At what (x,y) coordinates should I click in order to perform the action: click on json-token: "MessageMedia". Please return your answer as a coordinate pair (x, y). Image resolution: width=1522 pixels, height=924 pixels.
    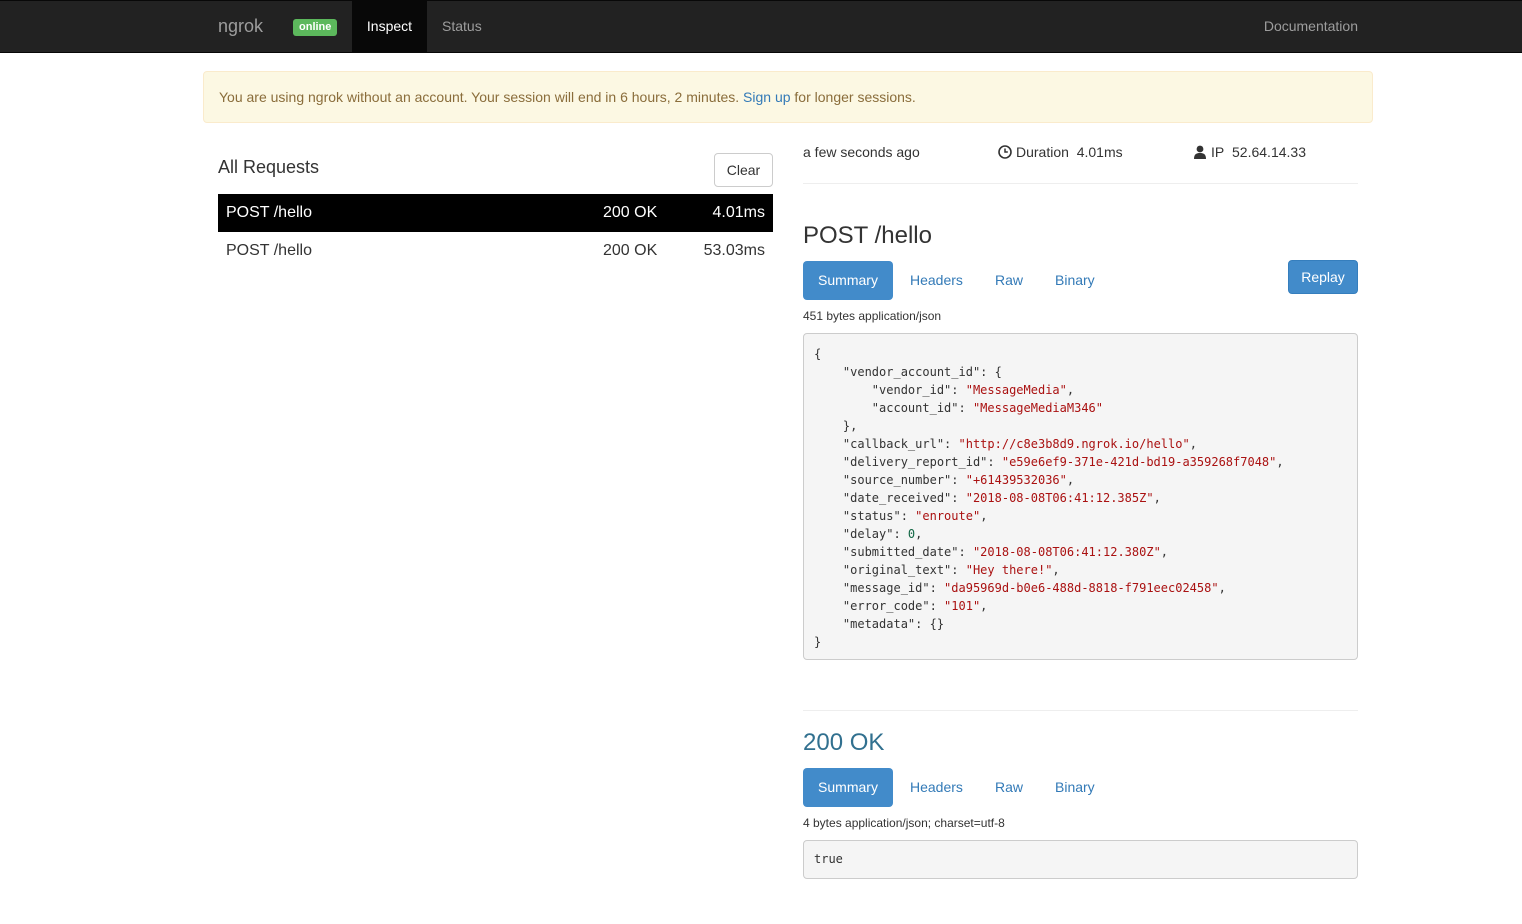
    Looking at the image, I should click on (1016, 390).